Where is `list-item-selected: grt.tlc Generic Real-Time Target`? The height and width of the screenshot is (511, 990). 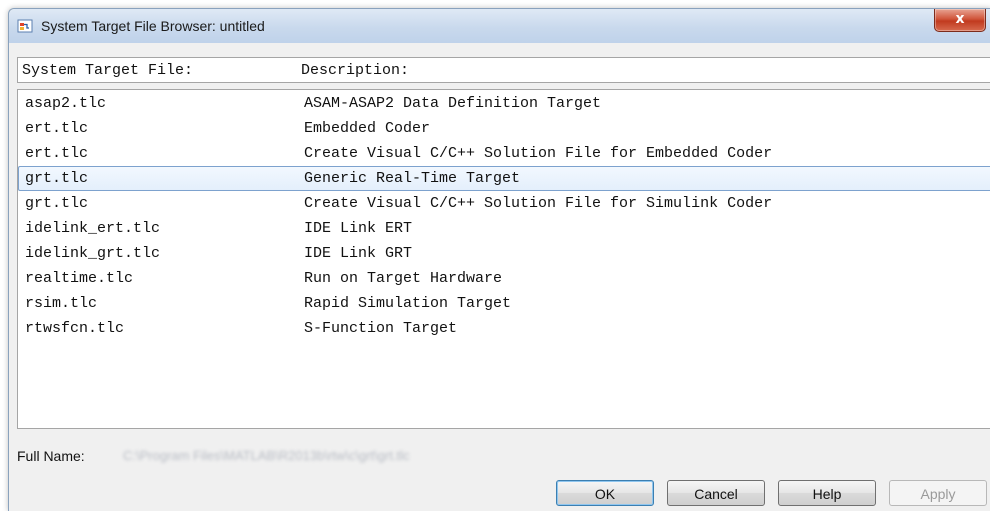
list-item-selected: grt.tlc Generic Real-Time Target is located at coordinates (504, 178).